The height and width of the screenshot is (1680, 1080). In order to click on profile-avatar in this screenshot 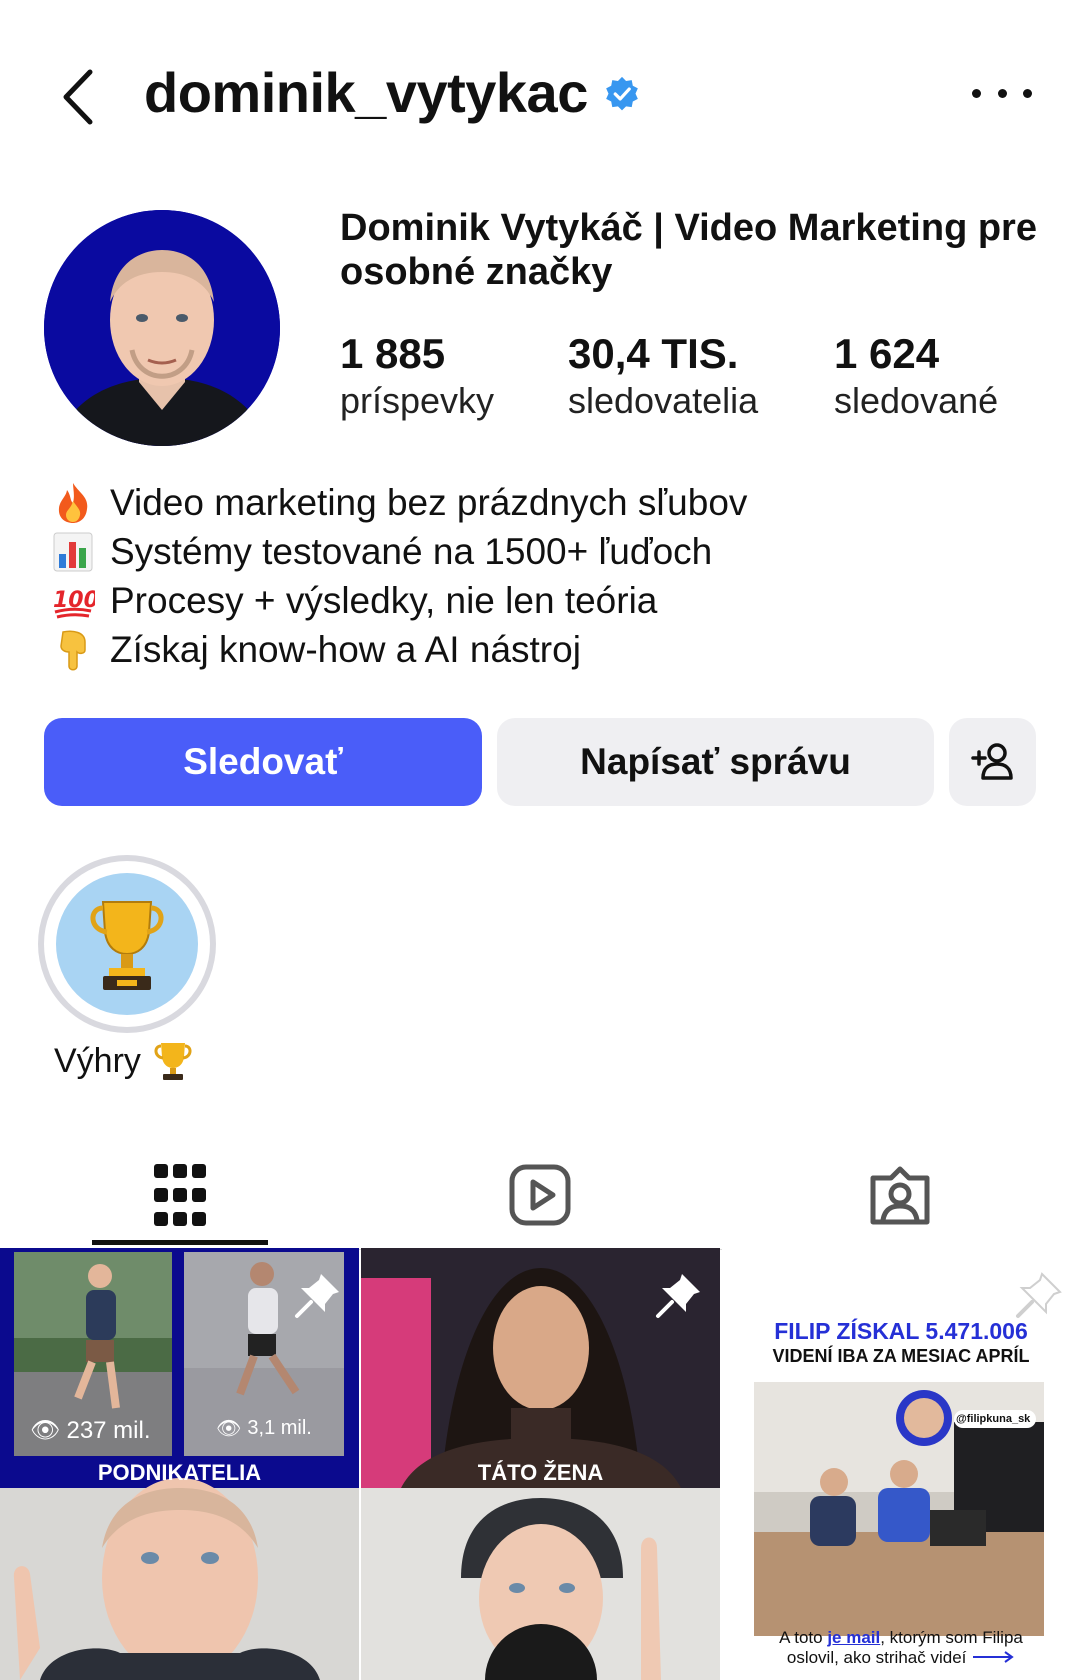, I will do `click(162, 328)`.